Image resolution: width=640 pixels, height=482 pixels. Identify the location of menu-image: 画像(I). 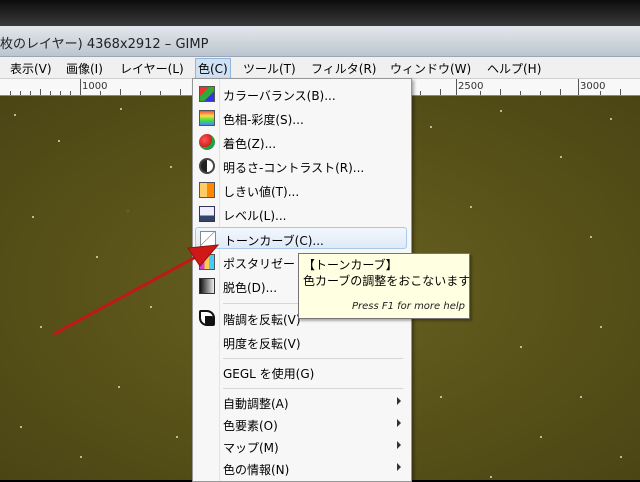
(84, 68).